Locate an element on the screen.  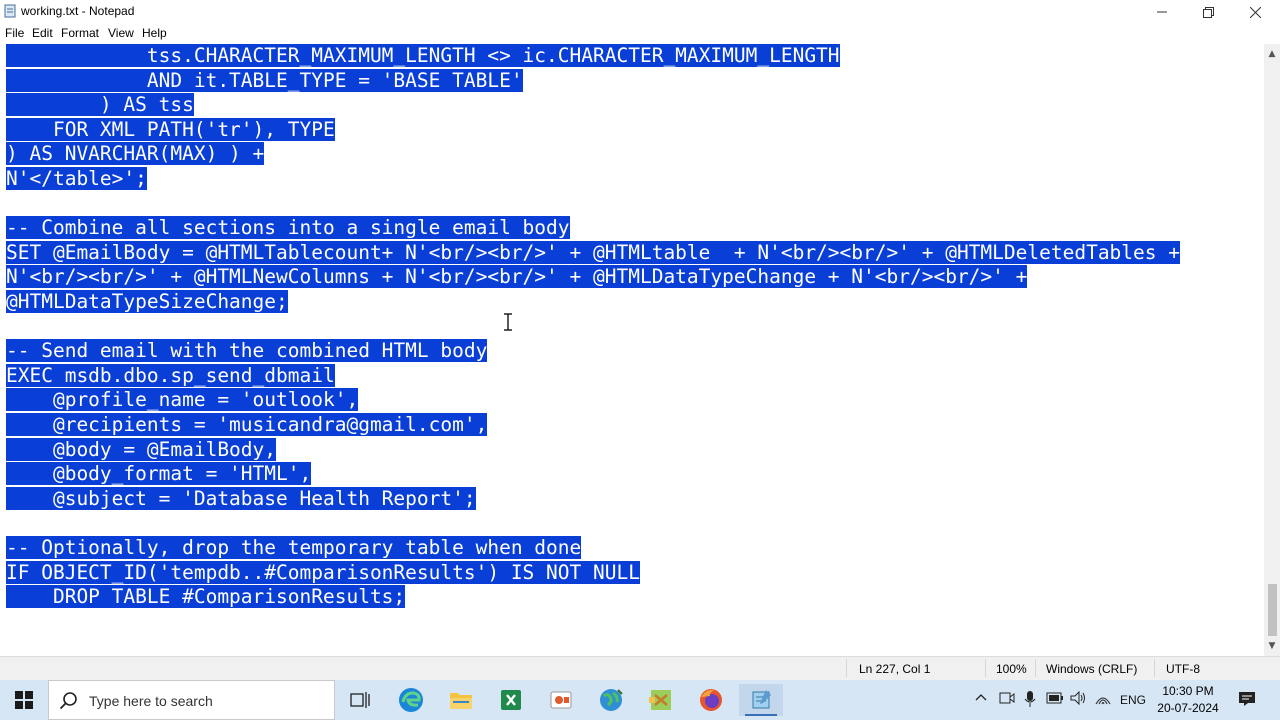
selected-text: @body = @EmailBody, is located at coordinates (141, 449).